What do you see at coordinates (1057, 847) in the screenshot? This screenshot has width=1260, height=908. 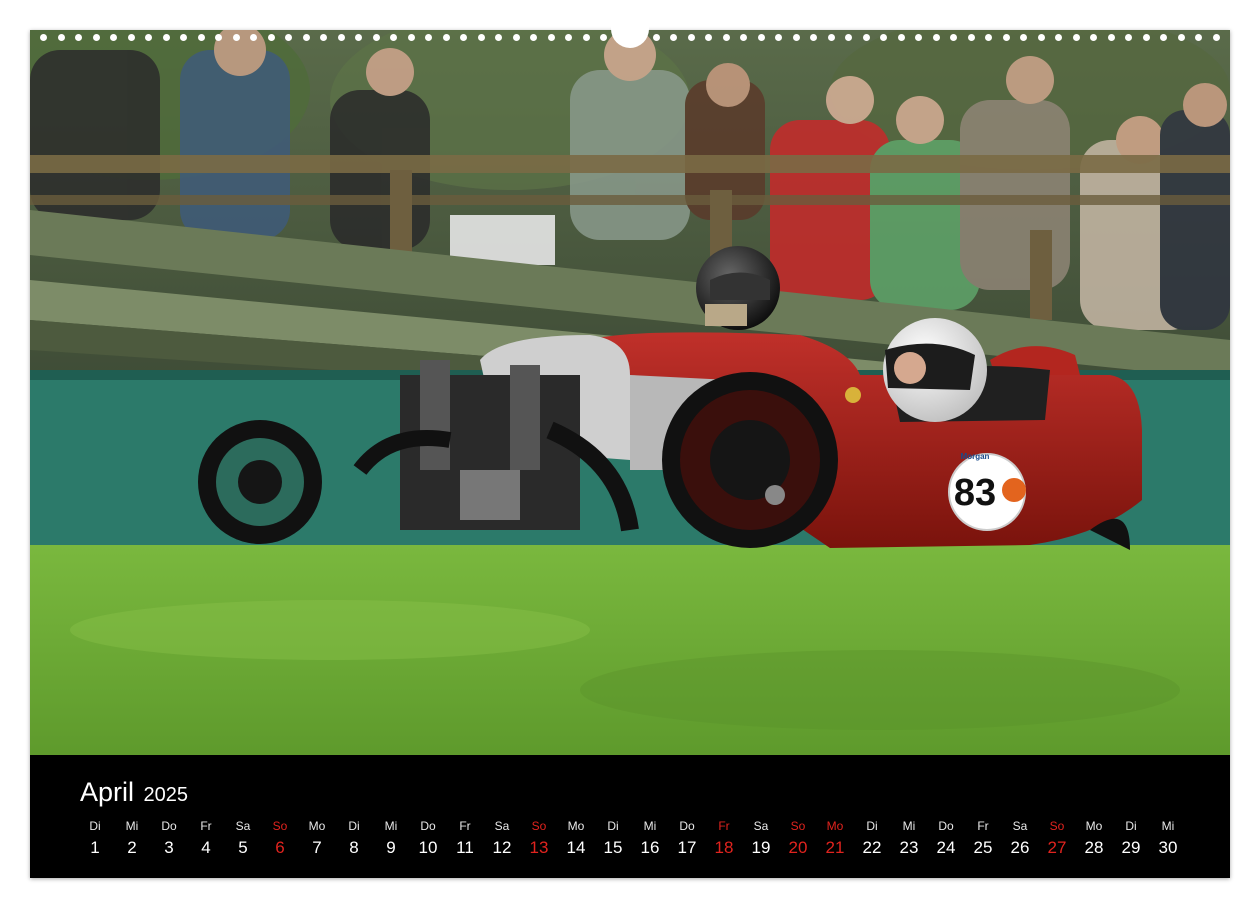 I see `day-number: 27` at bounding box center [1057, 847].